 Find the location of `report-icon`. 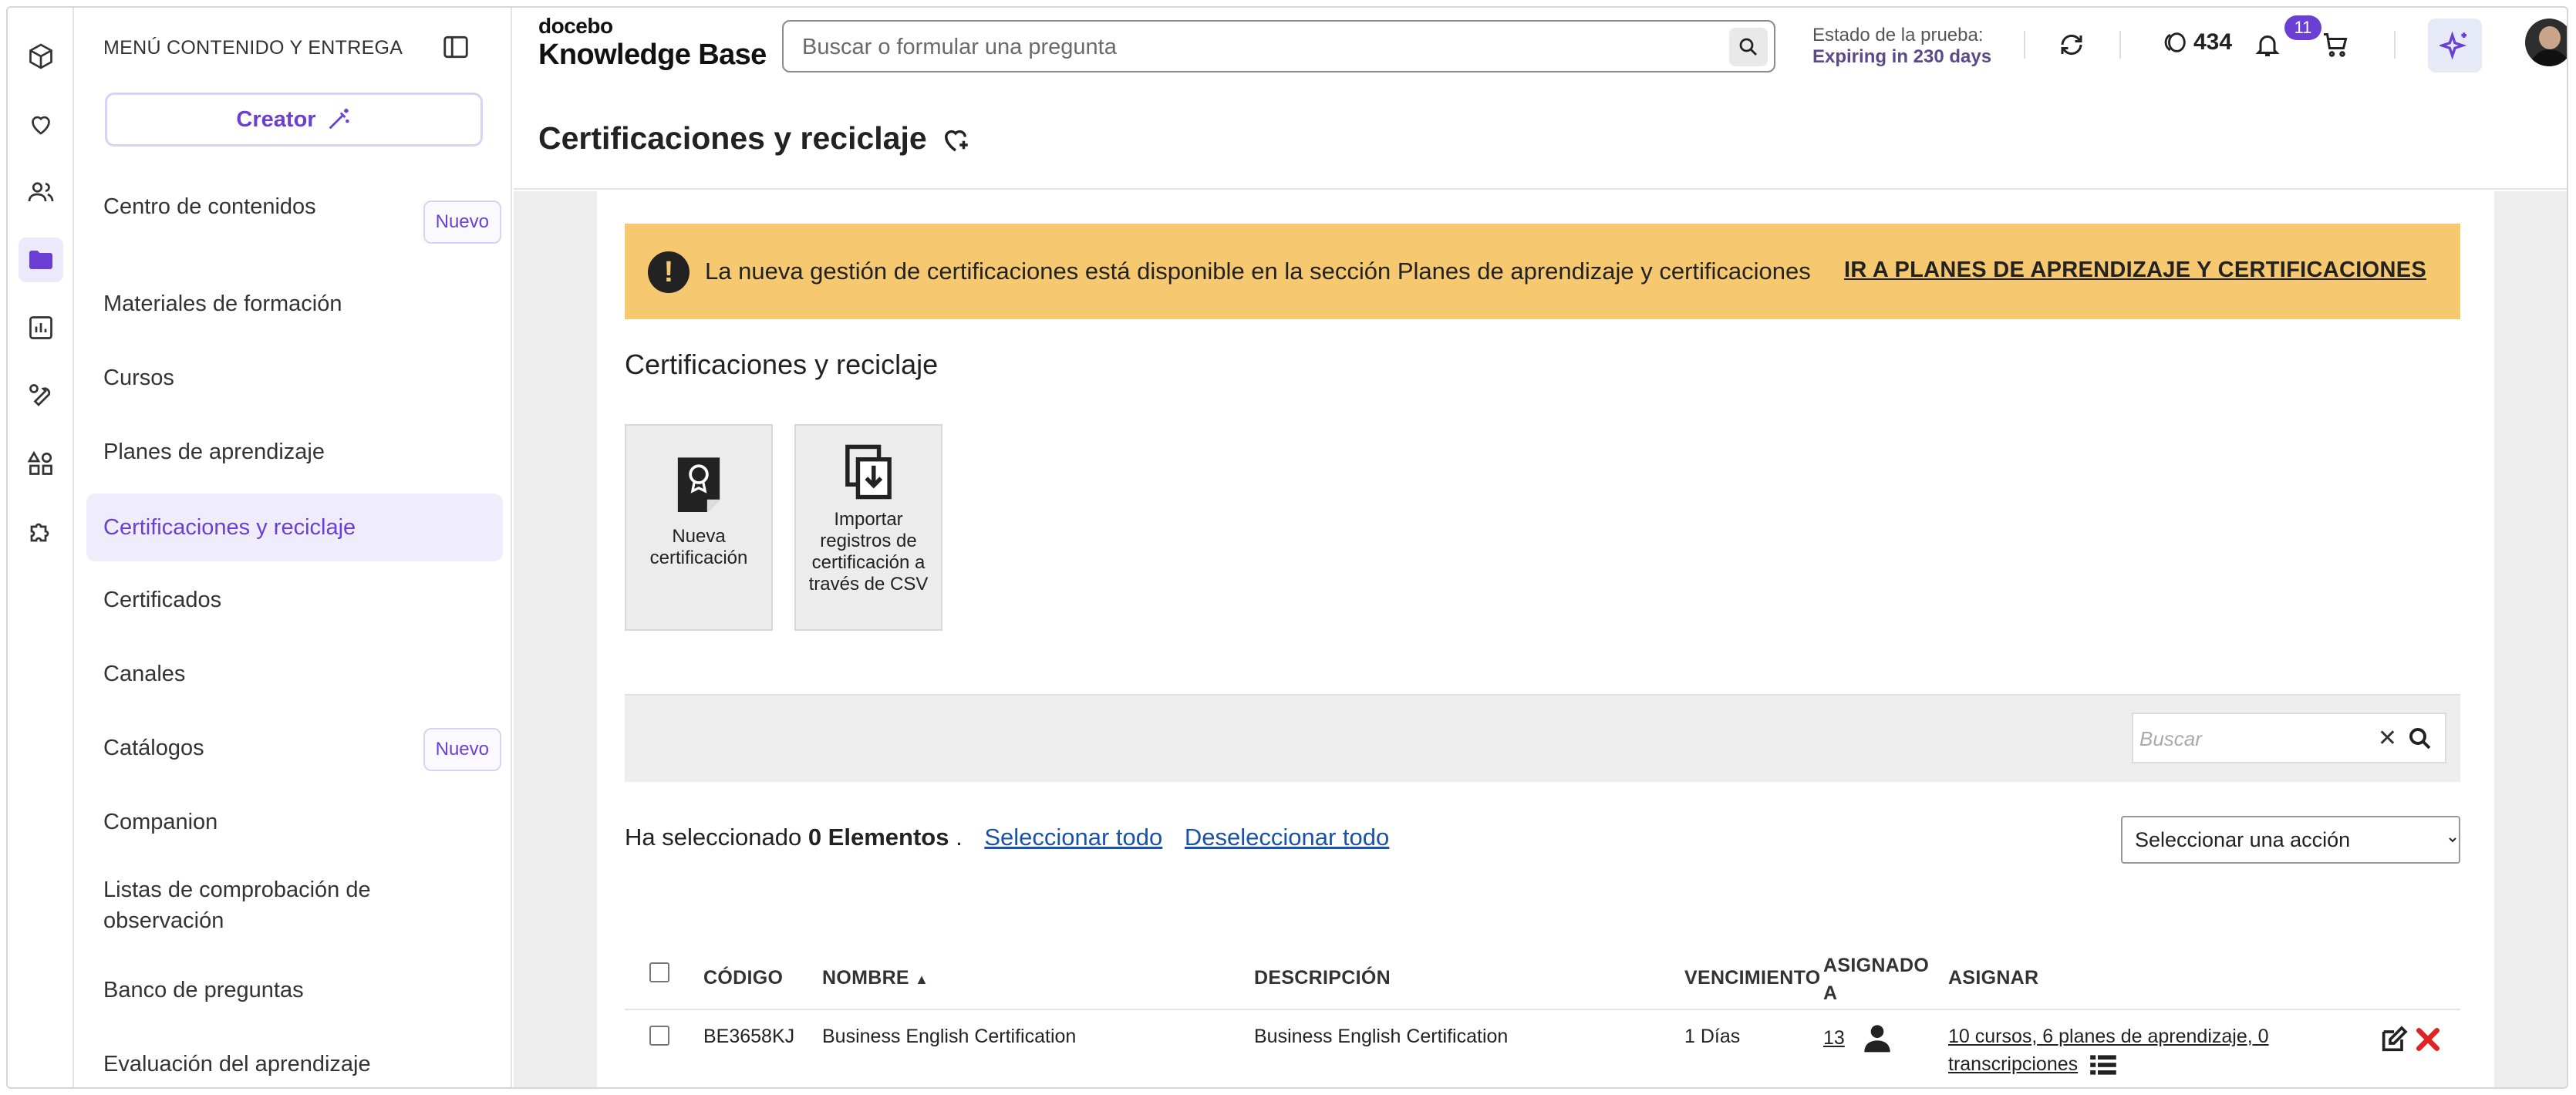

report-icon is located at coordinates (41, 327).